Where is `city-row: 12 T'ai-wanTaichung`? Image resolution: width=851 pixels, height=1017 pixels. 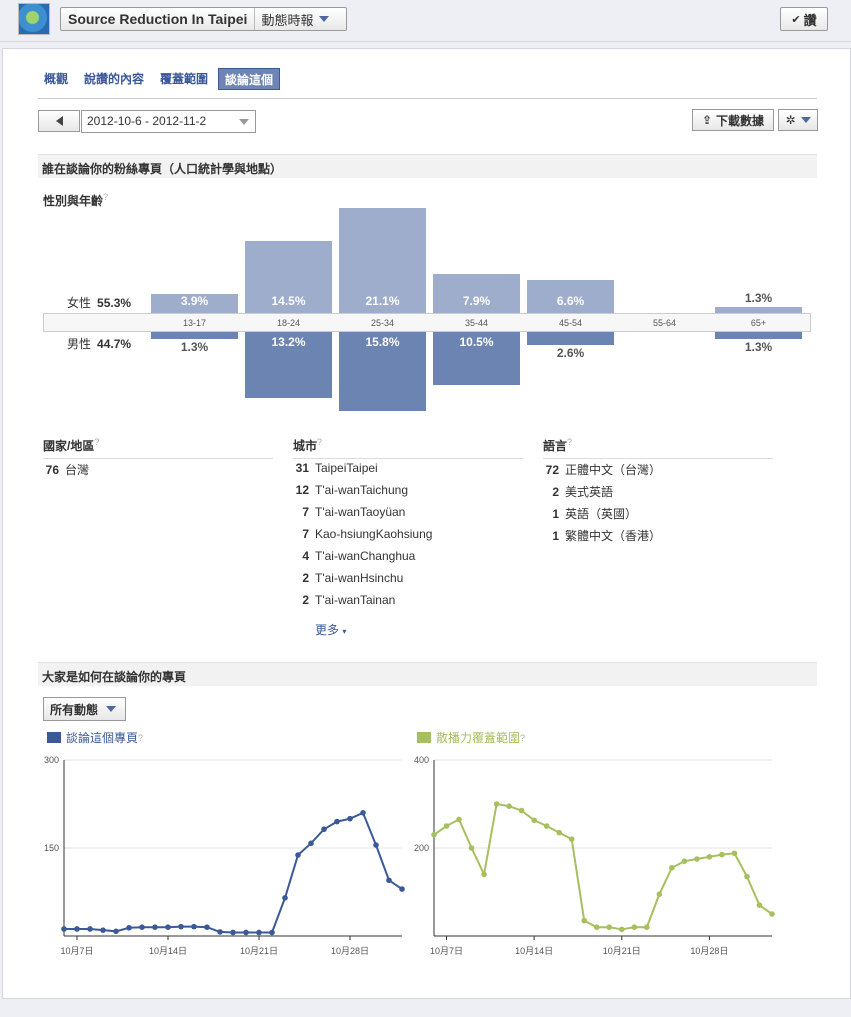
city-row: 12 T'ai-wanTaichung is located at coordinates (350, 490).